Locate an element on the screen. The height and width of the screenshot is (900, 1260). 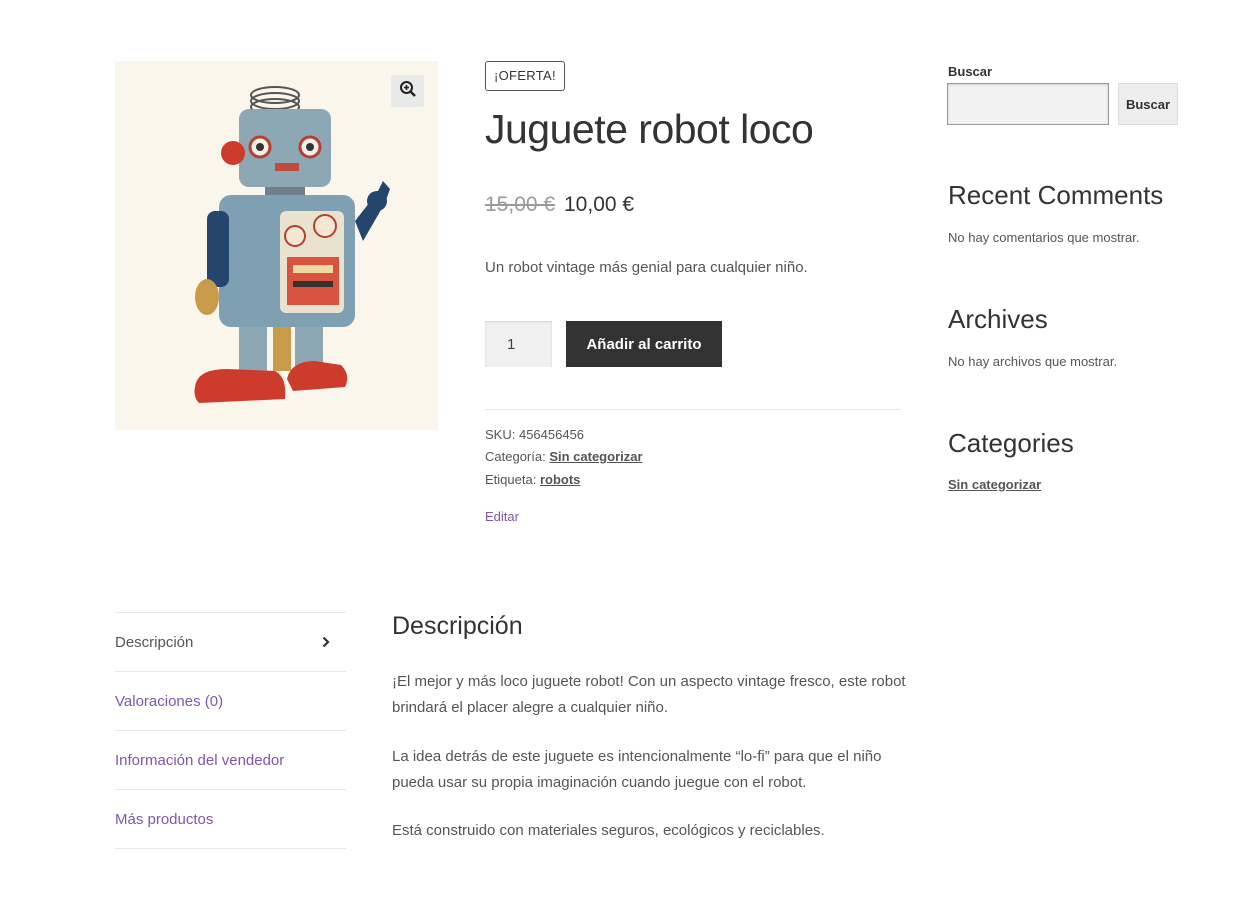
search-input is located at coordinates (1028, 104).